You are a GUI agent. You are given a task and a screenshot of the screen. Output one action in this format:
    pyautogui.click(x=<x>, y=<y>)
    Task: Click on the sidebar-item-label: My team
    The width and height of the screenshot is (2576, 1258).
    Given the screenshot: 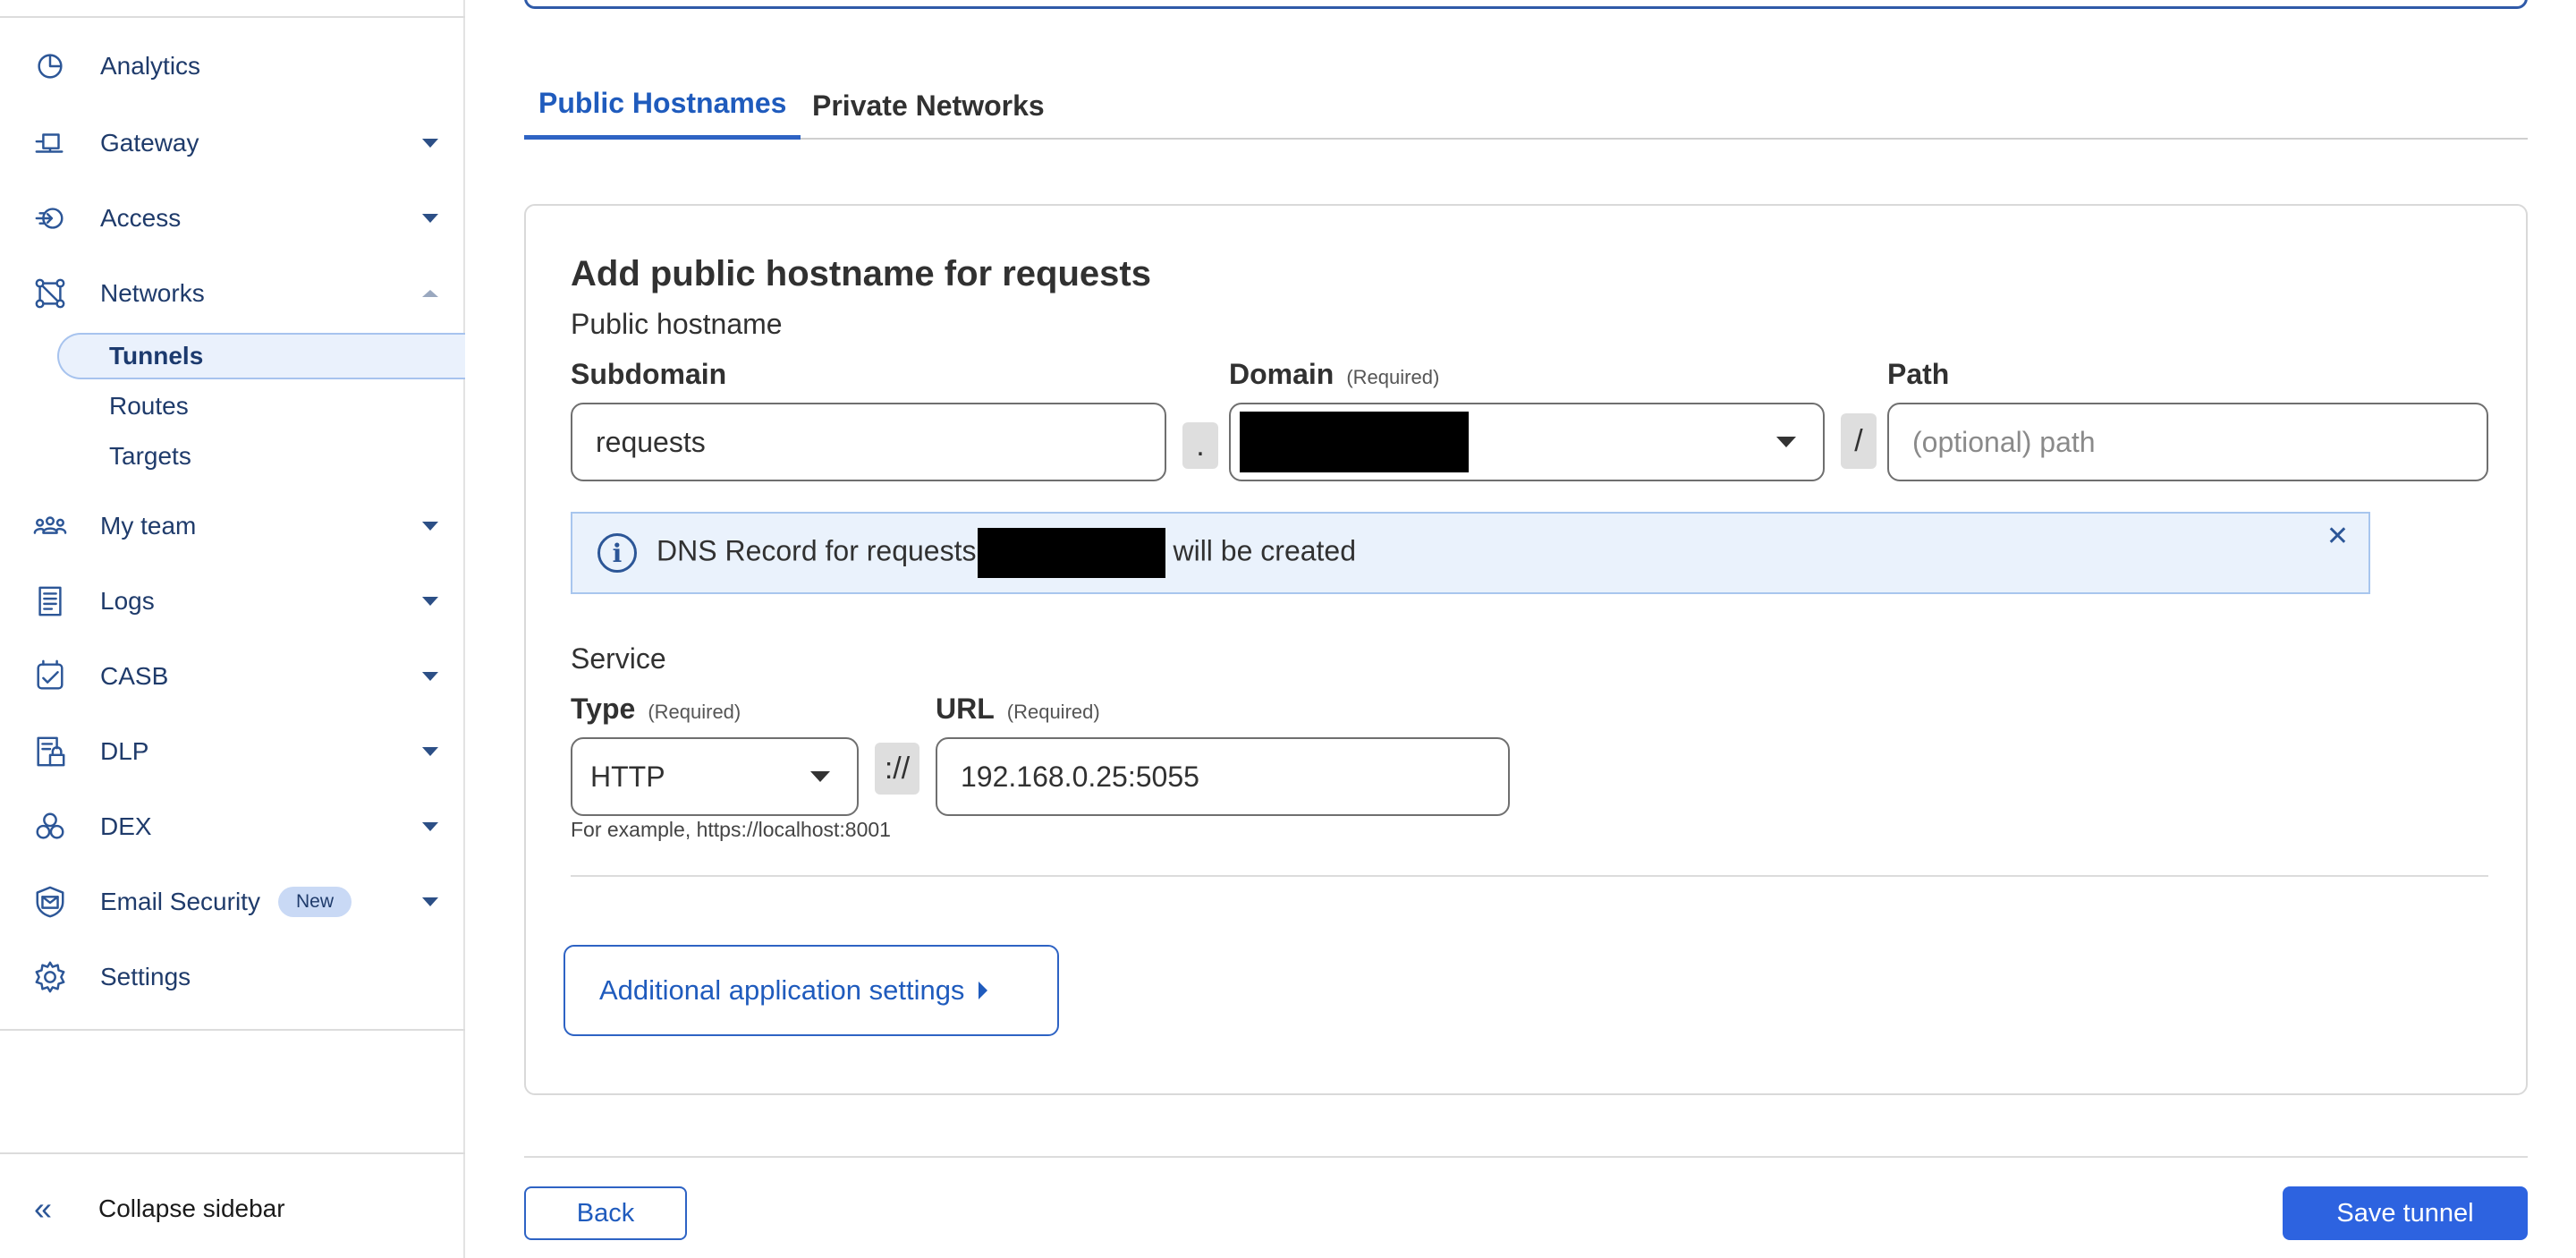 What is the action you would take?
    pyautogui.click(x=148, y=526)
    